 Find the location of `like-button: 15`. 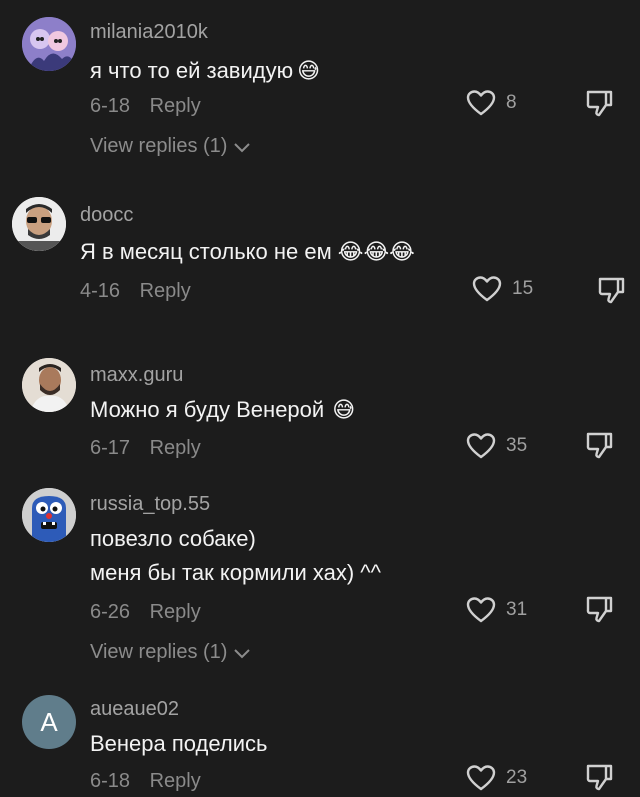

like-button: 15 is located at coordinates (502, 289).